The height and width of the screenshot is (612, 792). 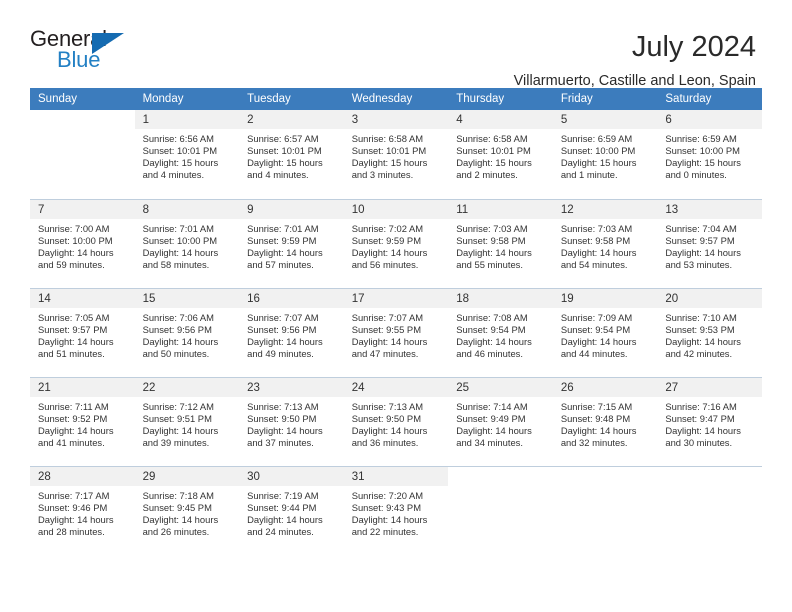 What do you see at coordinates (487, 175) in the screenshot?
I see `daylight-duration-line2: and 2 minutes.` at bounding box center [487, 175].